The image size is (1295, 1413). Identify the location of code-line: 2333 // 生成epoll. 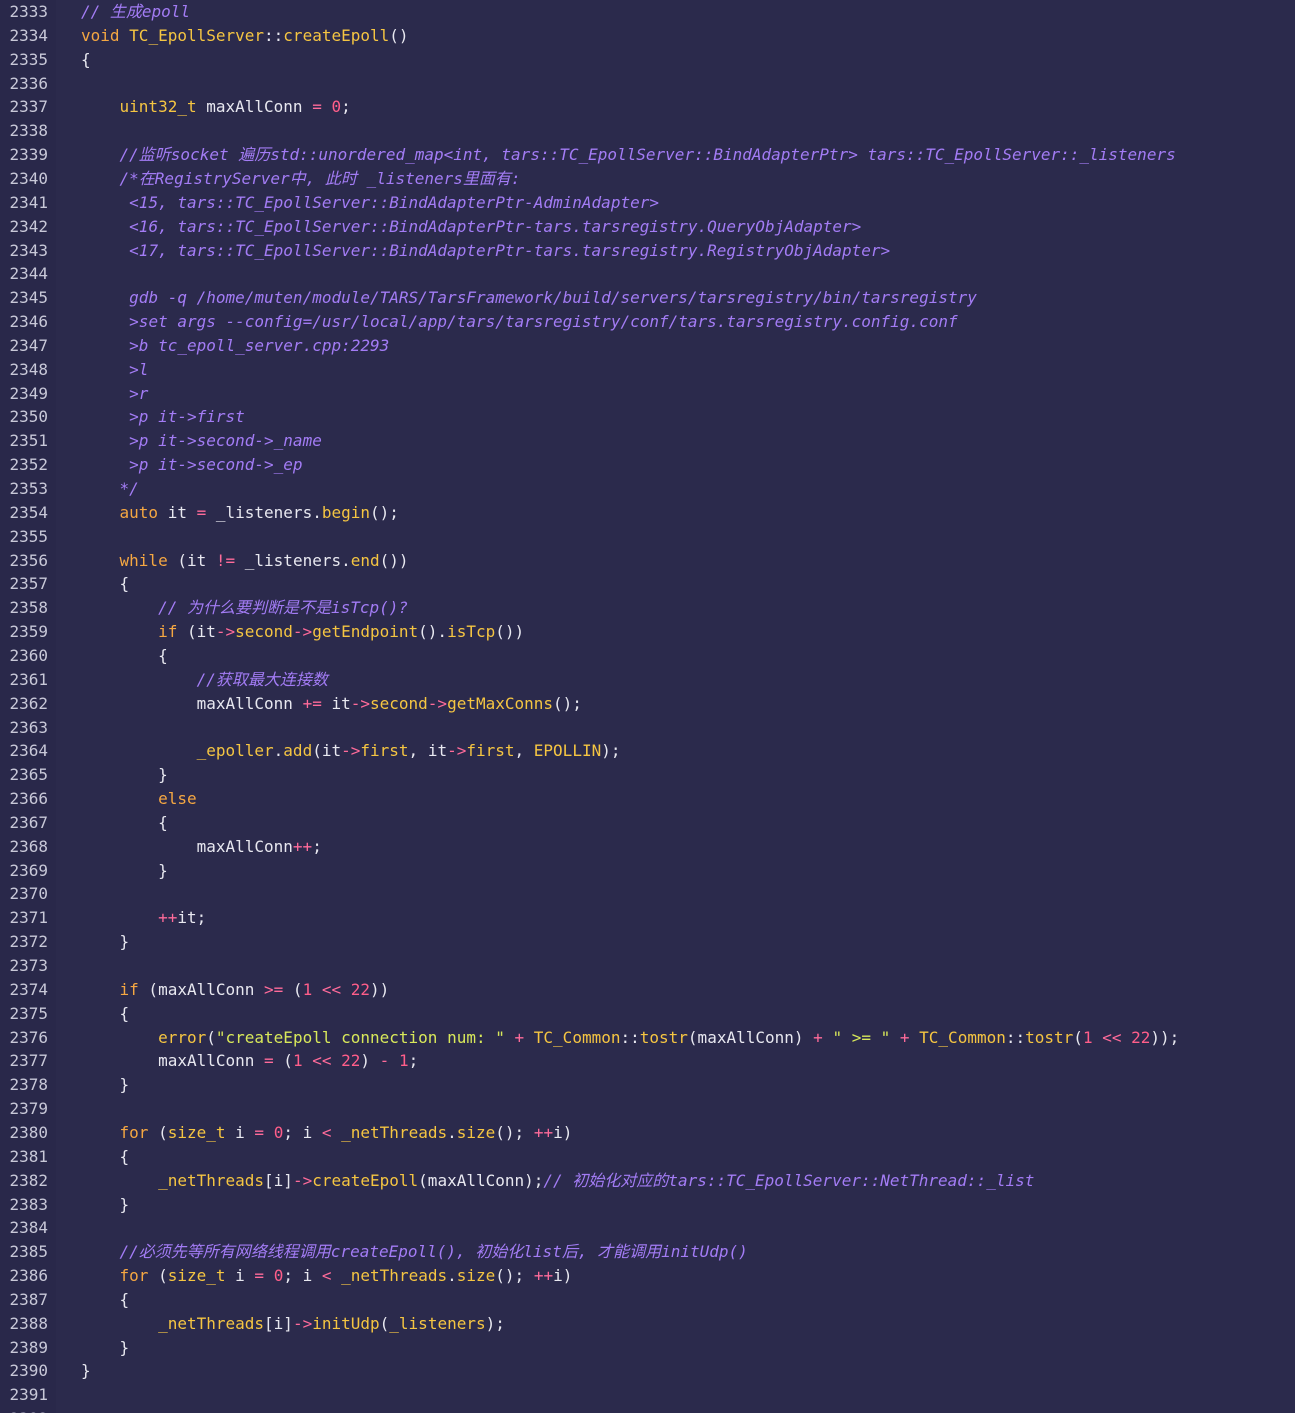
(647, 12).